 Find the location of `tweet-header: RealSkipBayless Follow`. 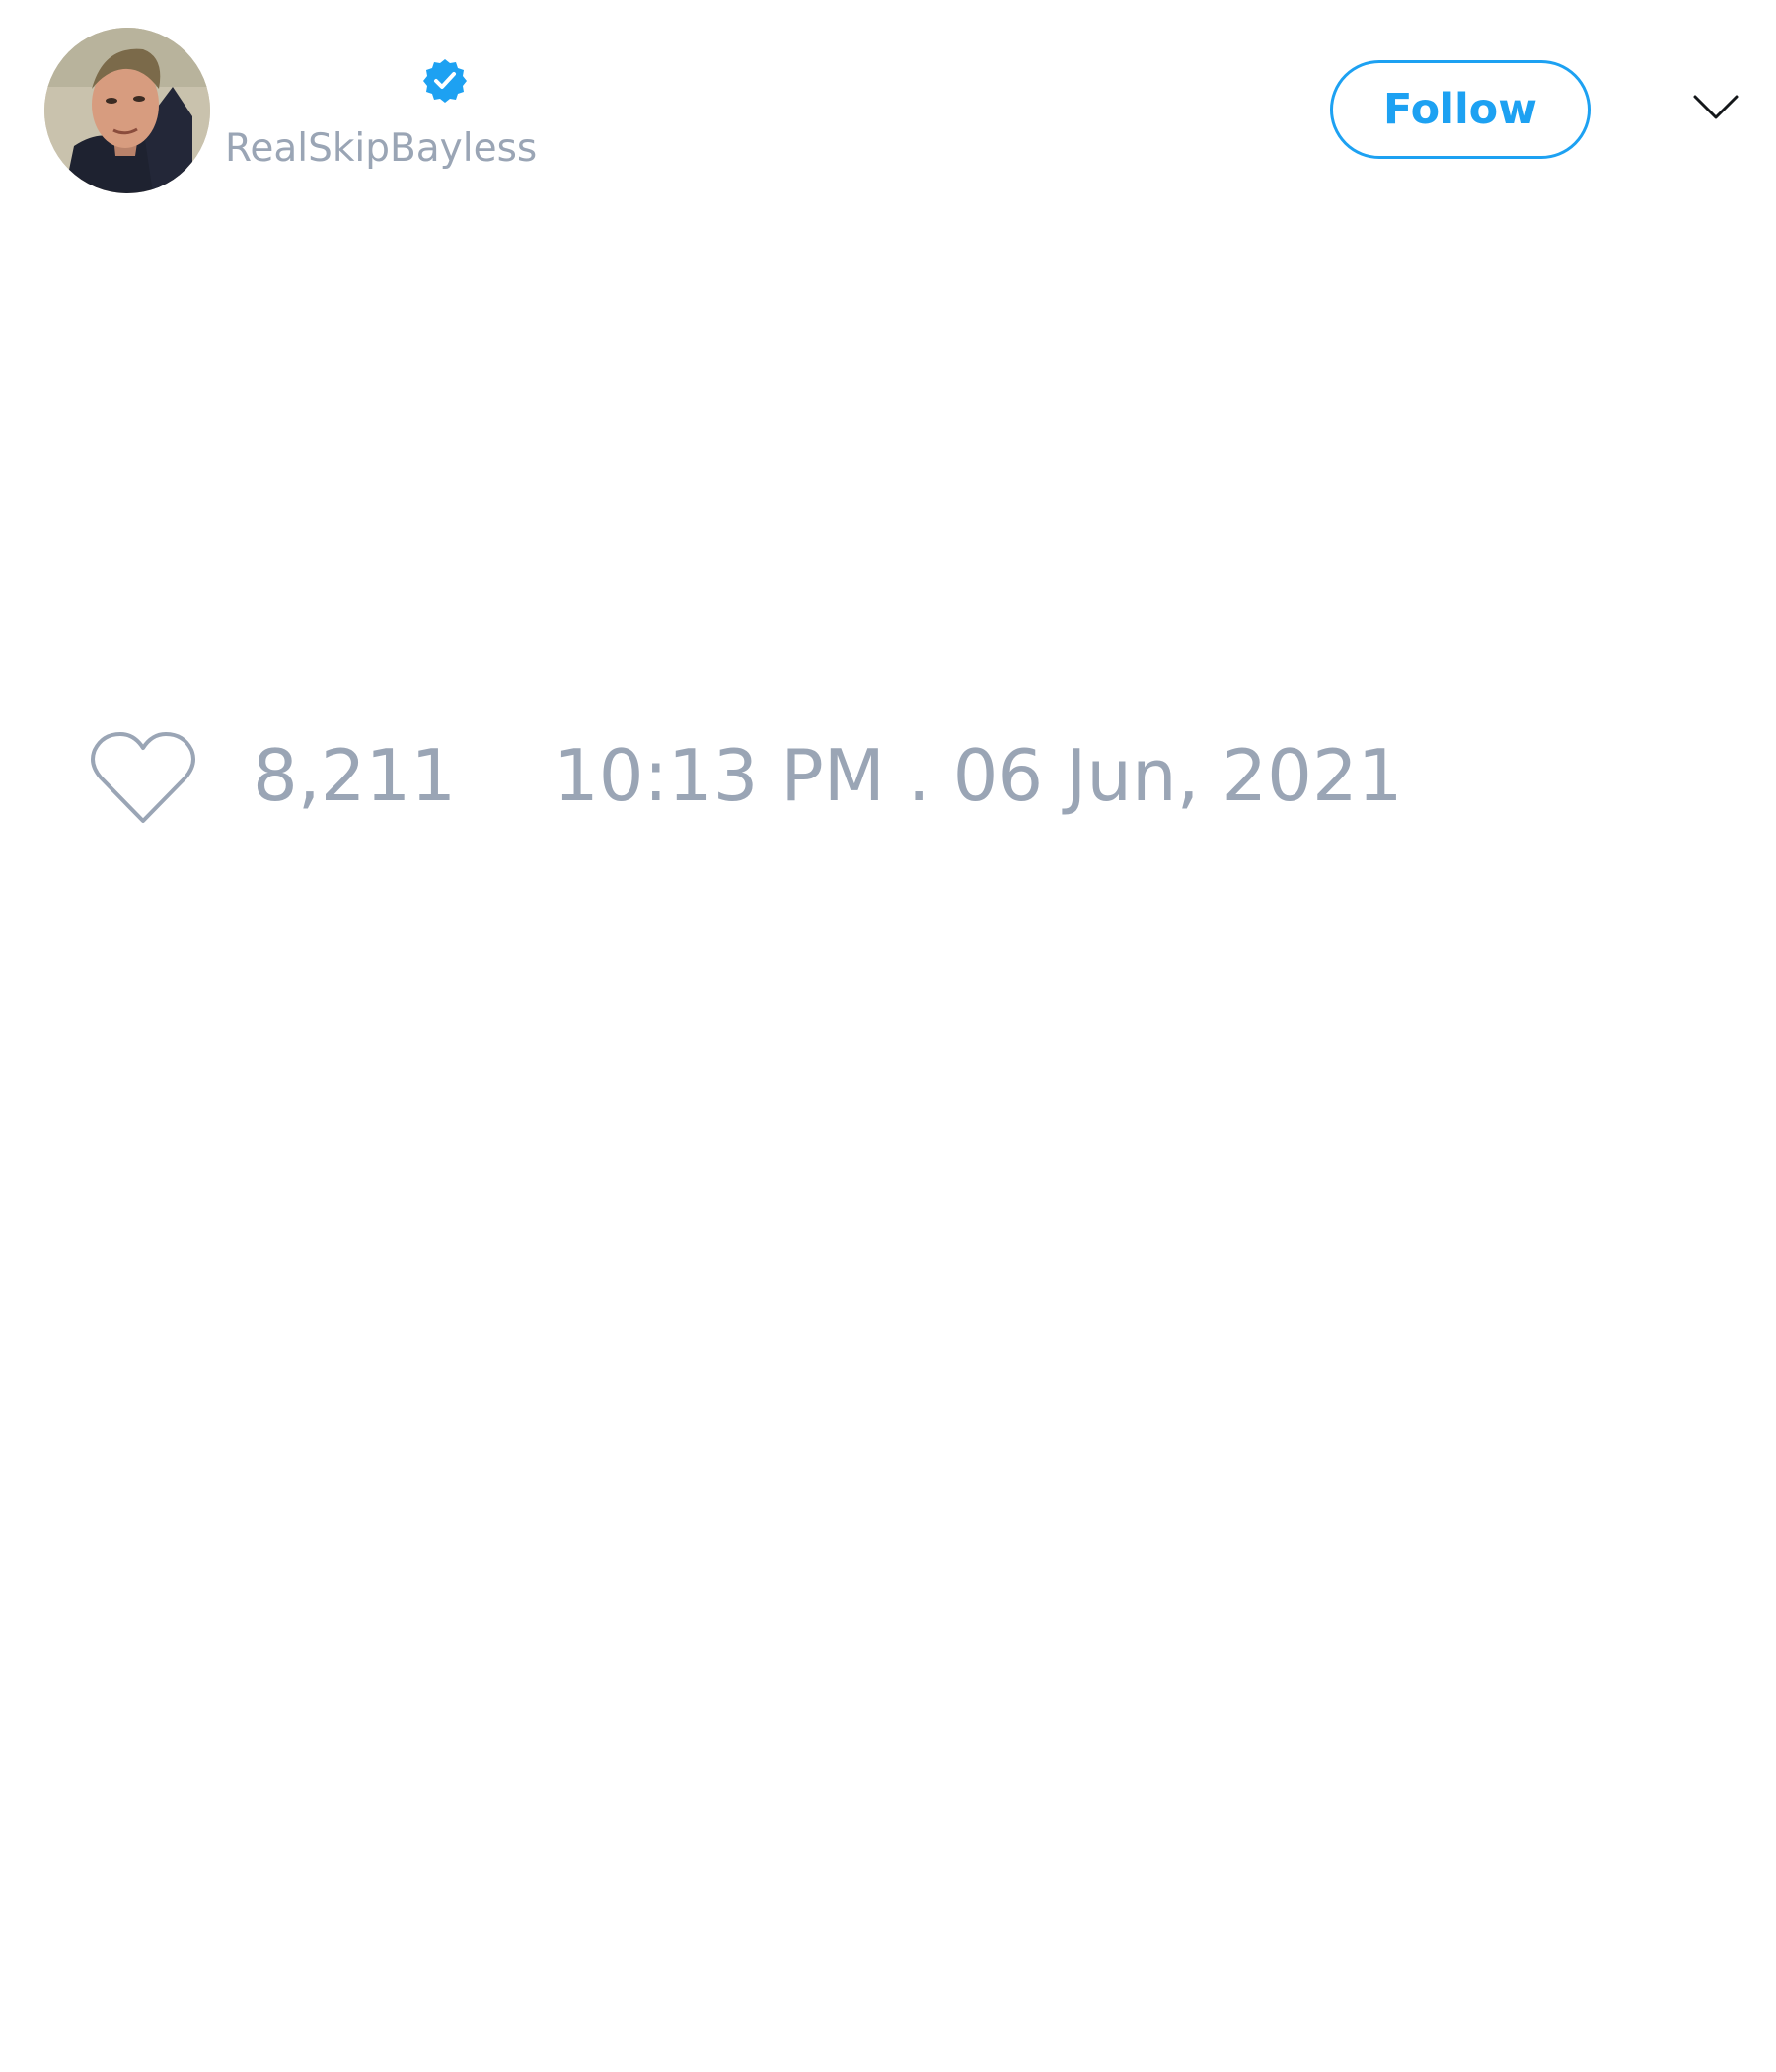

tweet-header: RealSkipBayless Follow is located at coordinates (888, 109).